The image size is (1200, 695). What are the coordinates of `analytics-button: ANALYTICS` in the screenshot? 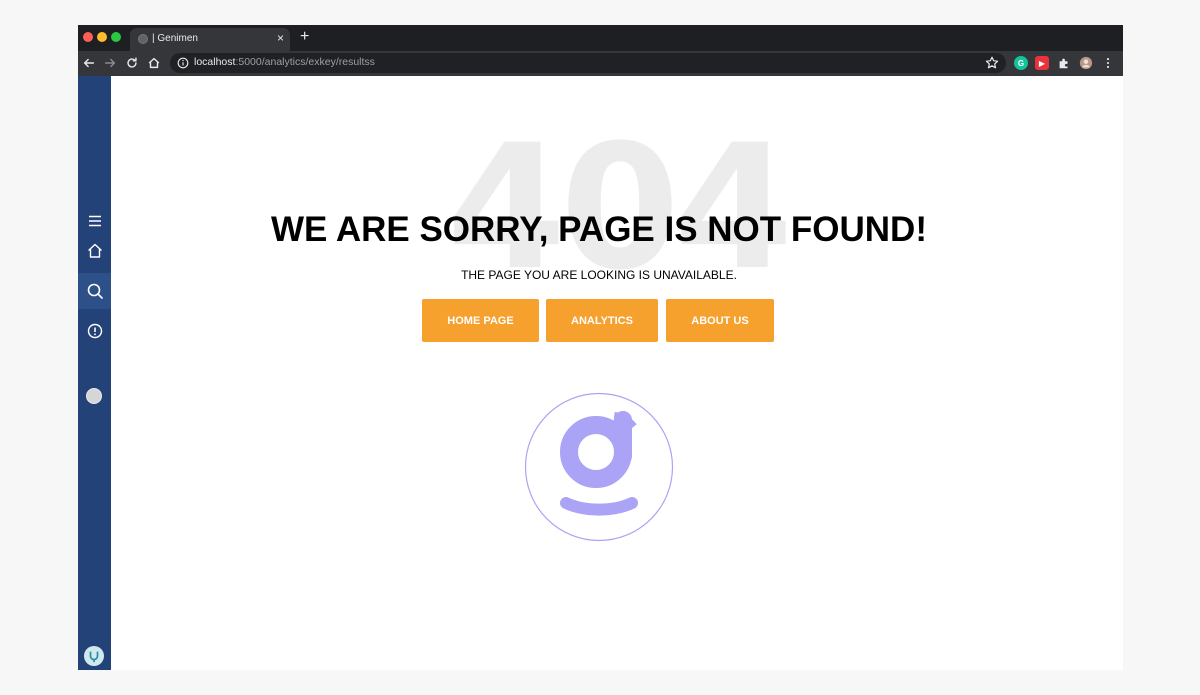 It's located at (602, 320).